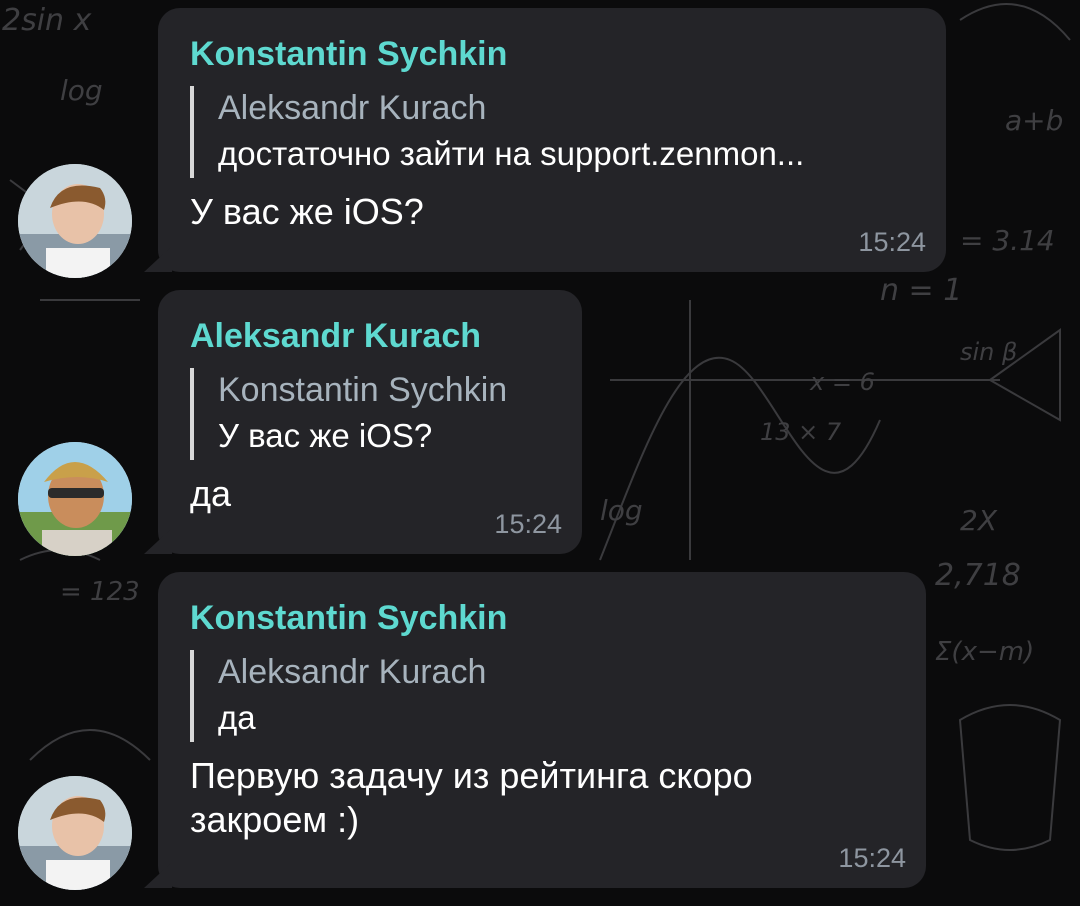 Image resolution: width=1080 pixels, height=906 pixels. I want to click on reply-text: да, so click(237, 717).